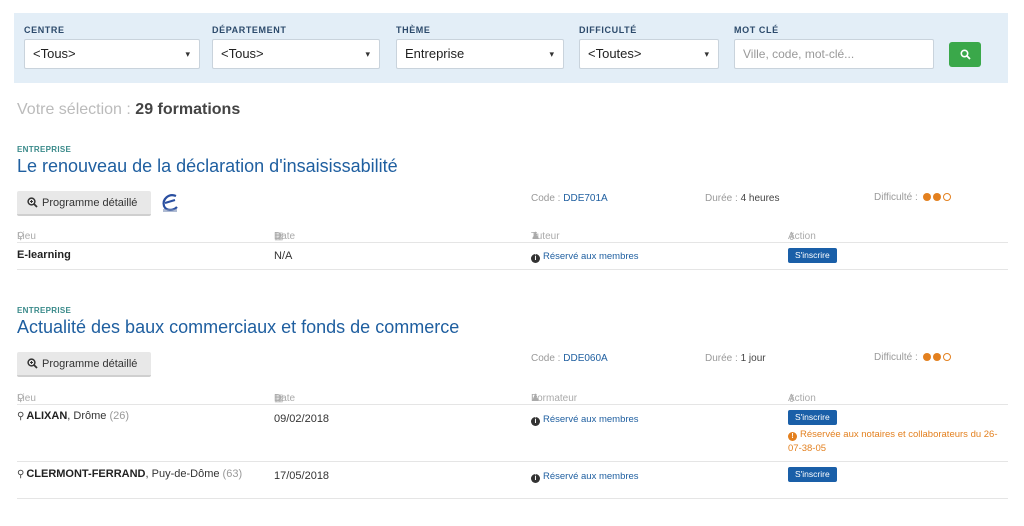  What do you see at coordinates (182, 474) in the screenshot?
I see `row-dept: , Puy-de-Dôme` at bounding box center [182, 474].